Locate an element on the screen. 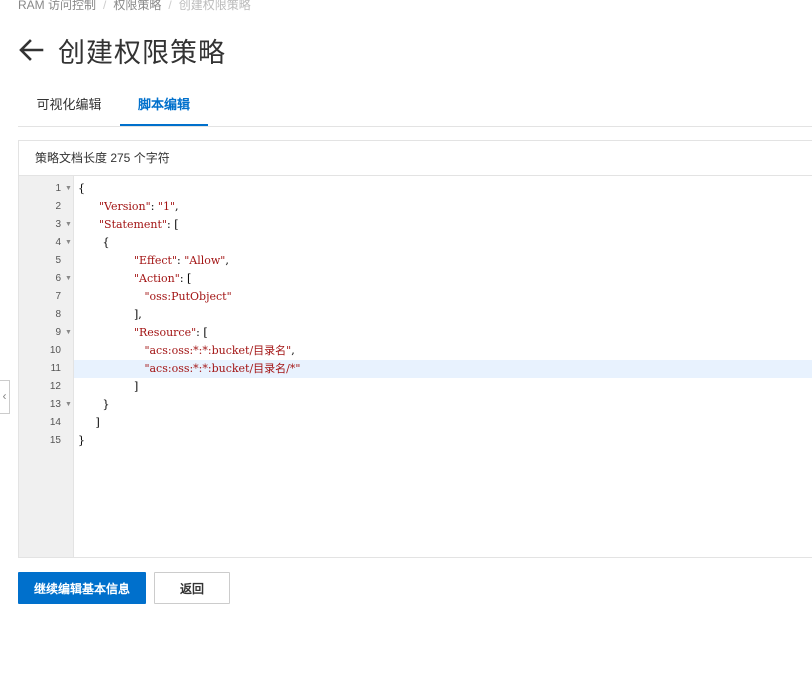  line-number: 14 is located at coordinates (55, 422).